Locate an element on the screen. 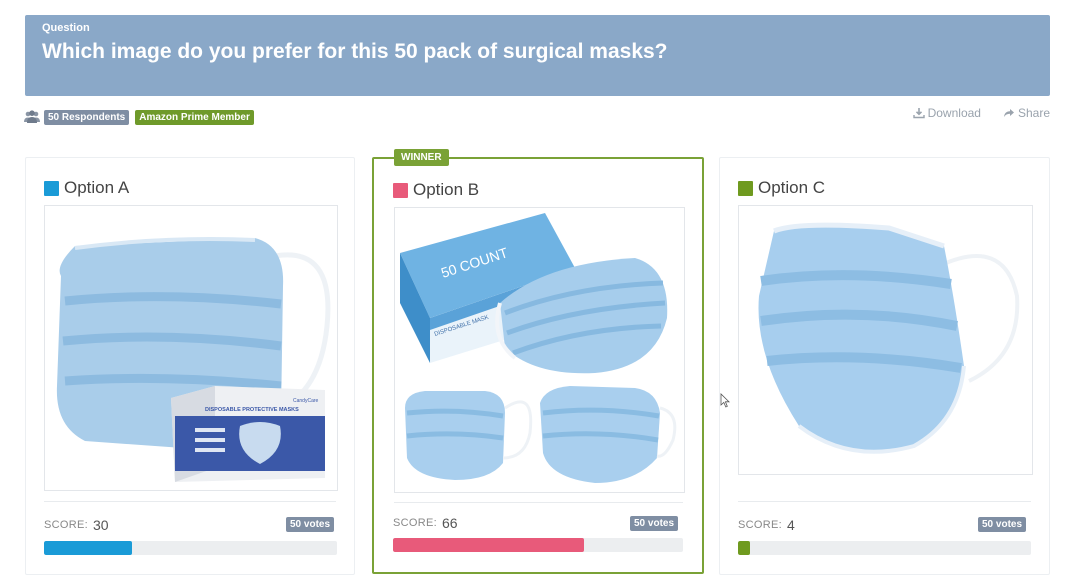 The width and height of the screenshot is (1080, 584). score-row: SCORE: 30 is located at coordinates (76, 525).